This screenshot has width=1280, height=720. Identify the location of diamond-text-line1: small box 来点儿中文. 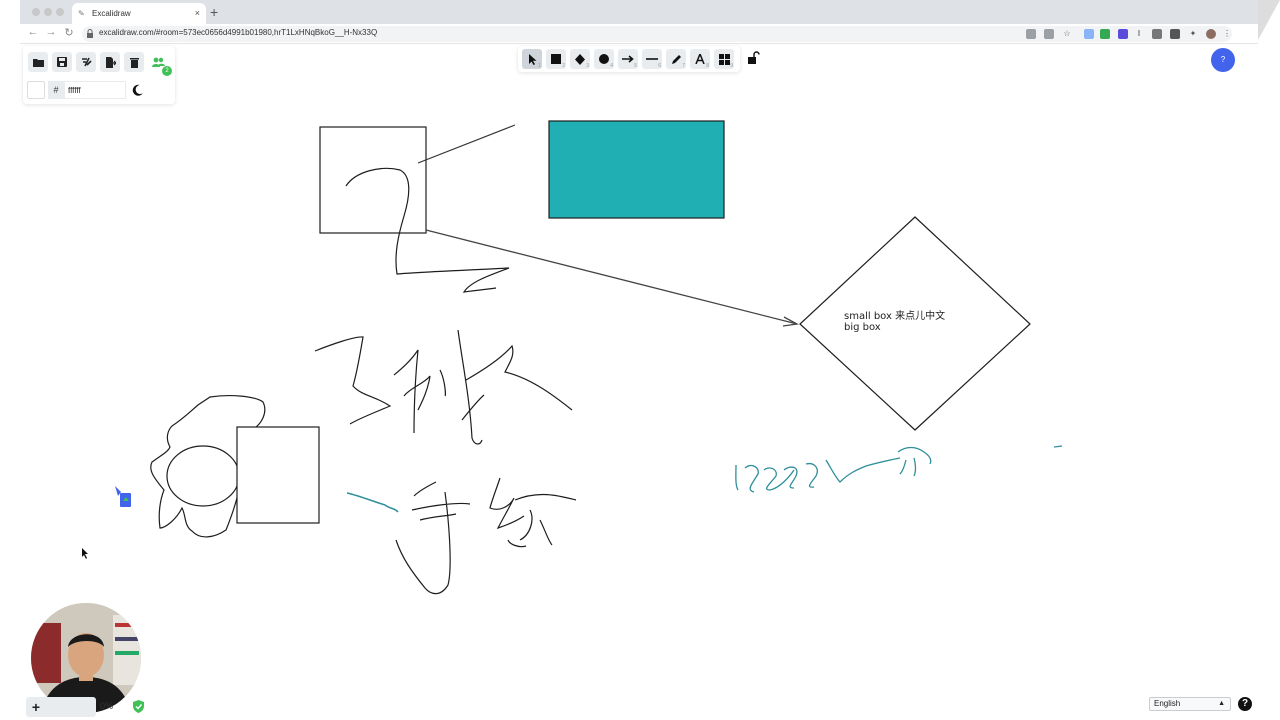
(894, 314).